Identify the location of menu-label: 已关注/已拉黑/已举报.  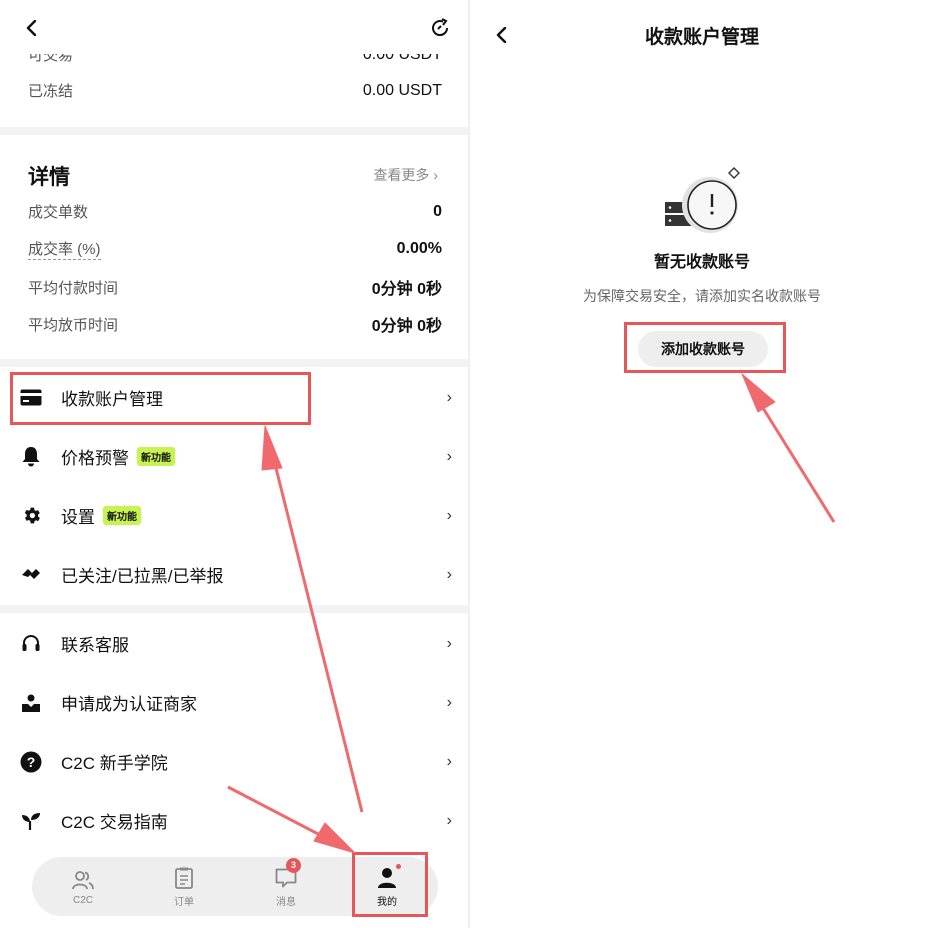
(142, 576).